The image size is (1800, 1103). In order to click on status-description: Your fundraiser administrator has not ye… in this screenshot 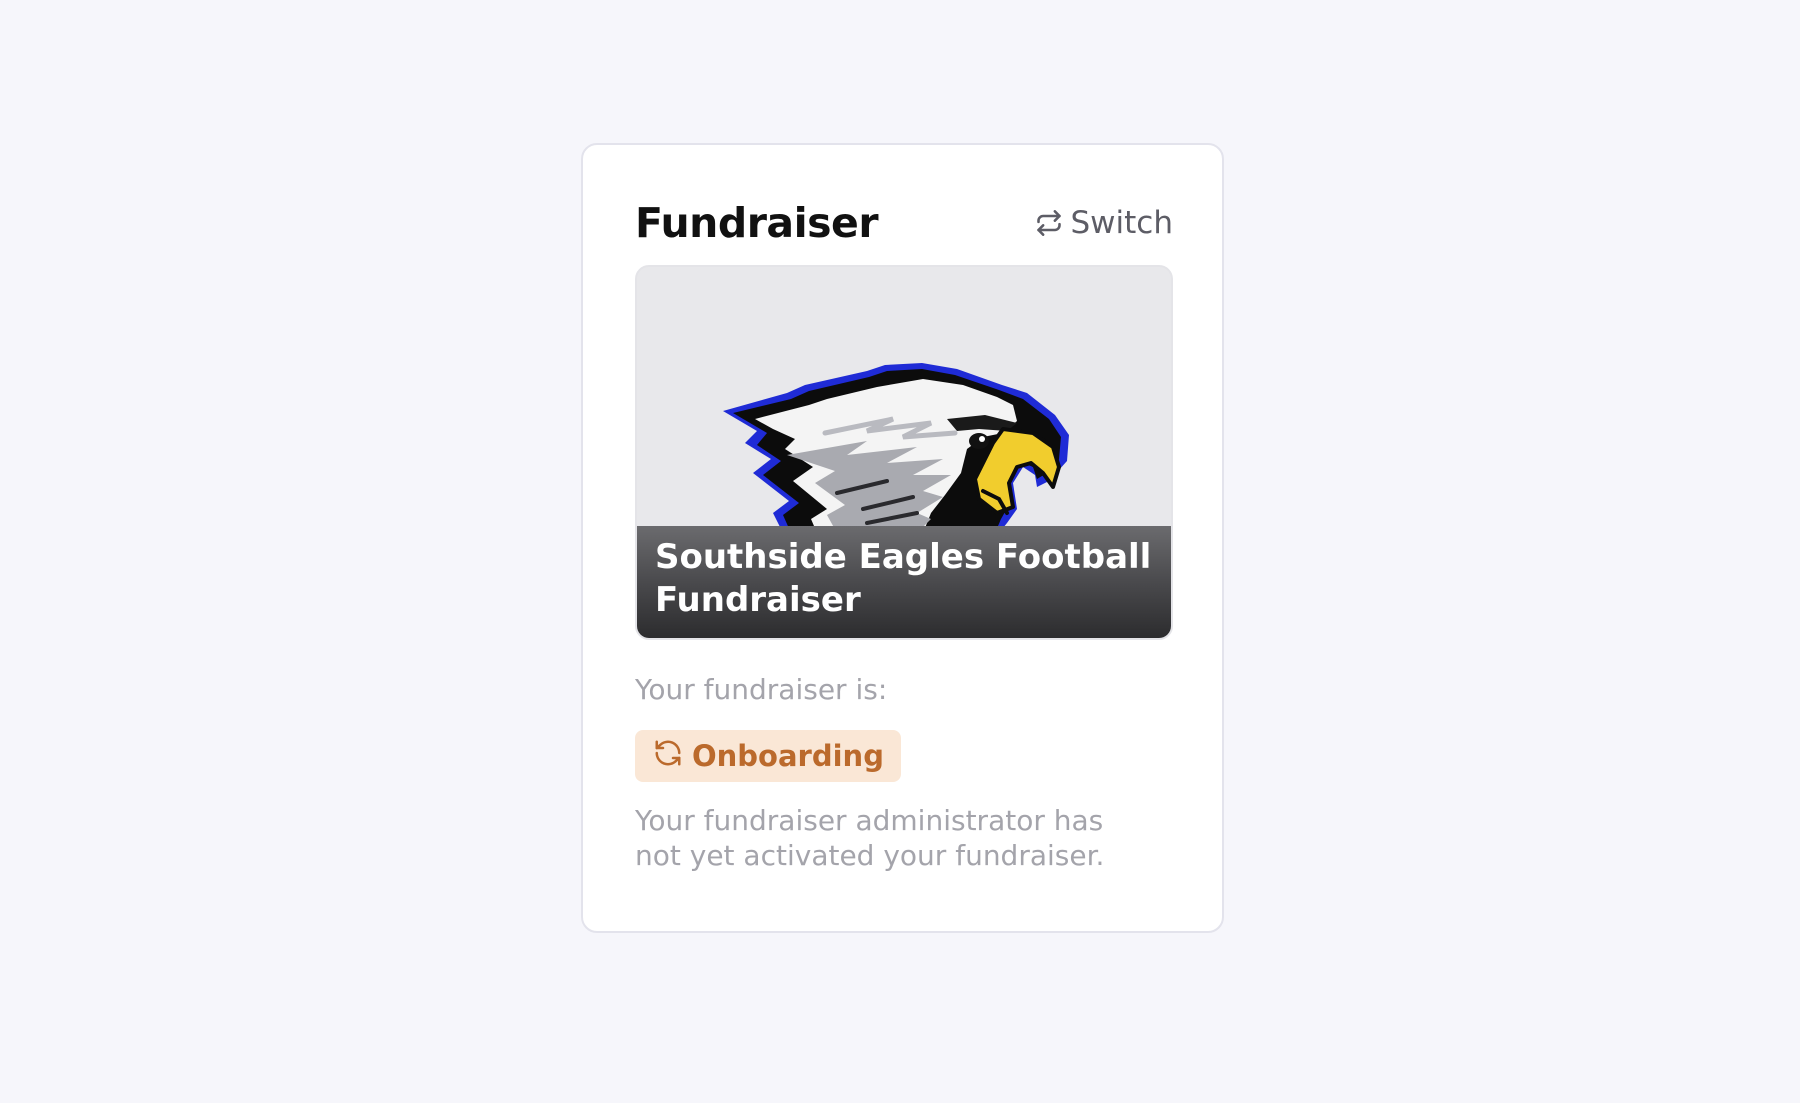, I will do `click(870, 838)`.